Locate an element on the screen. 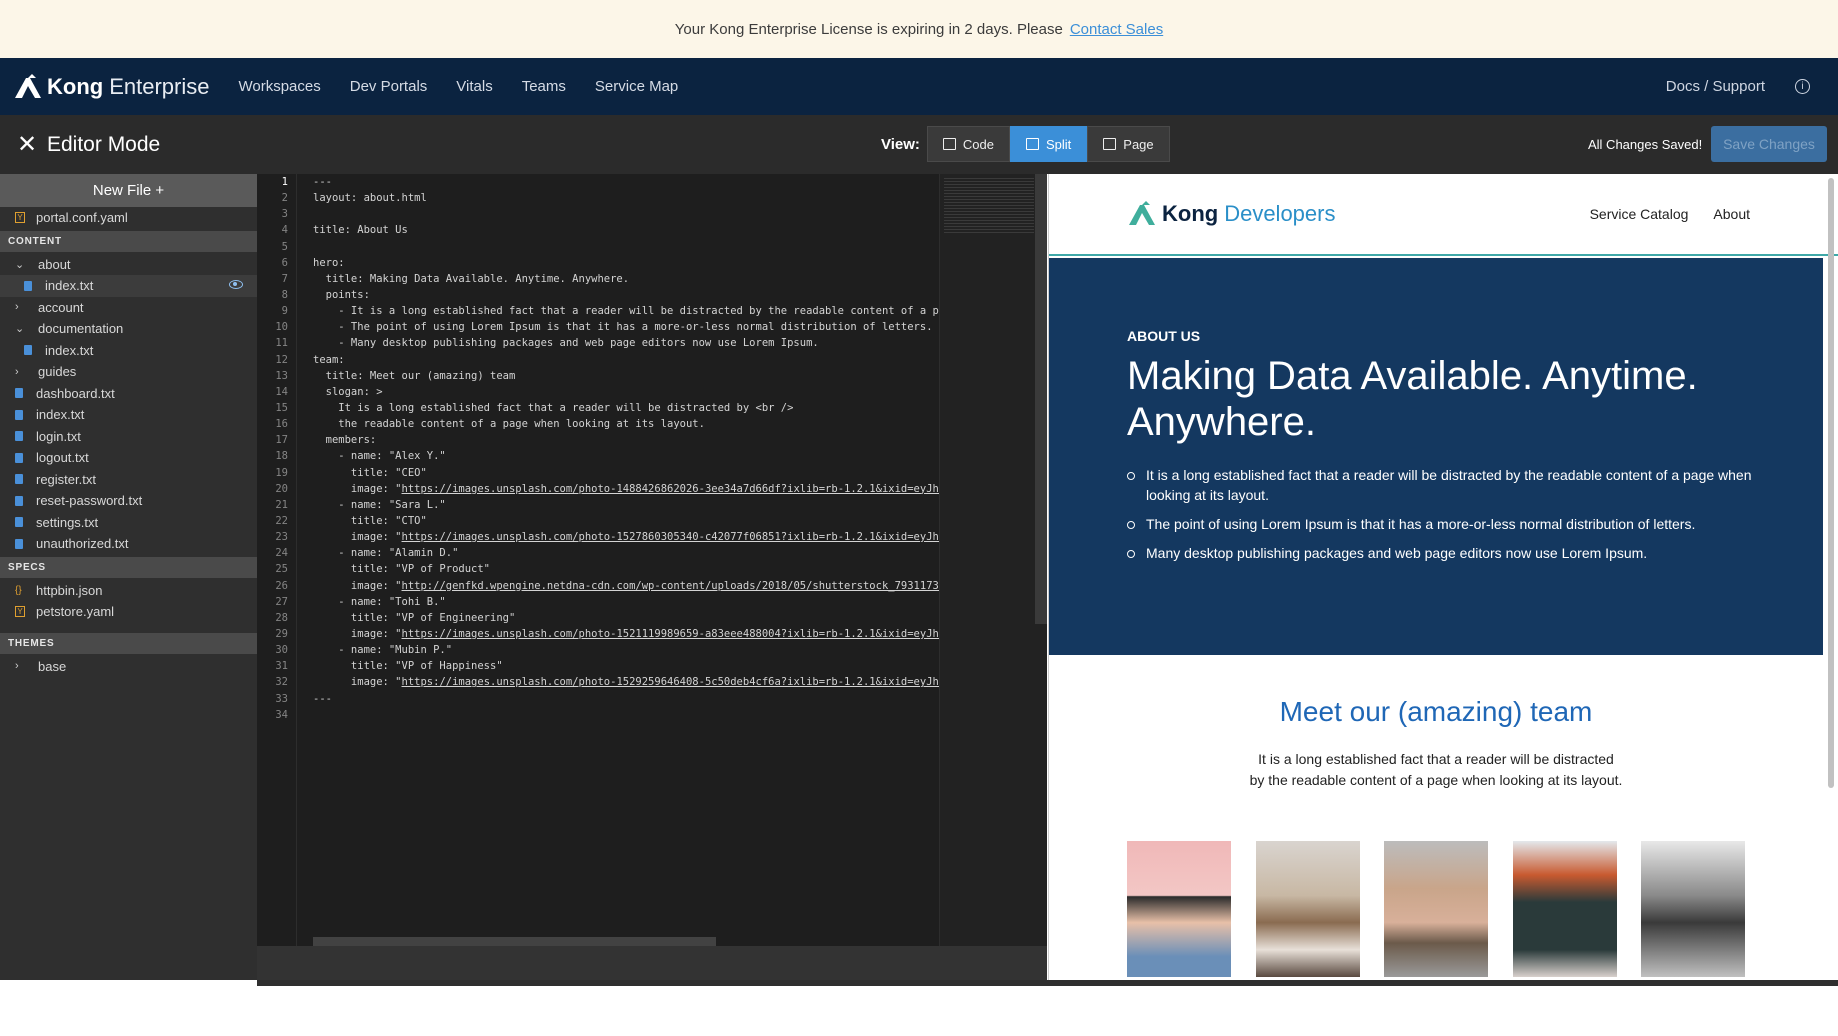 This screenshot has width=1838, height=1036. save-changes-button: Save Changes is located at coordinates (1769, 144).